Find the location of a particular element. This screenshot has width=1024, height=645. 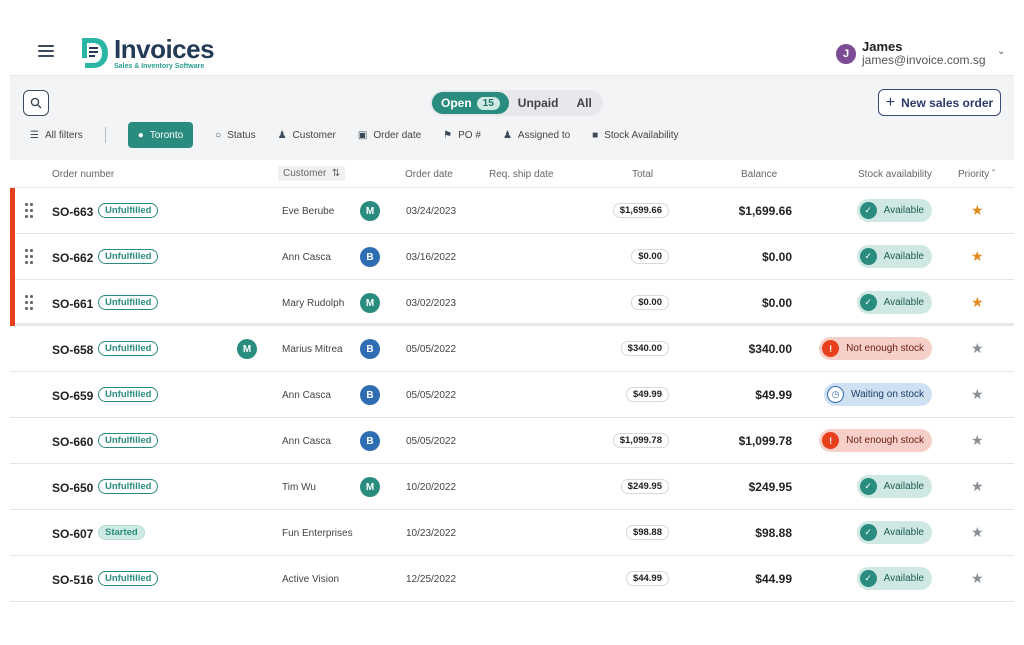

filter-order-date: ▣ Order date is located at coordinates (389, 135).